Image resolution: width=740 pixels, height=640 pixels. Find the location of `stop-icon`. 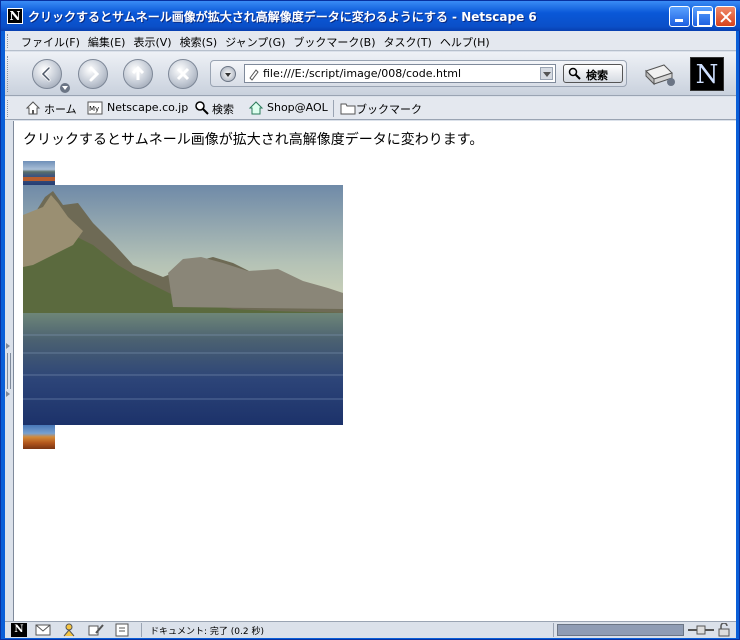

stop-icon is located at coordinates (183, 74).